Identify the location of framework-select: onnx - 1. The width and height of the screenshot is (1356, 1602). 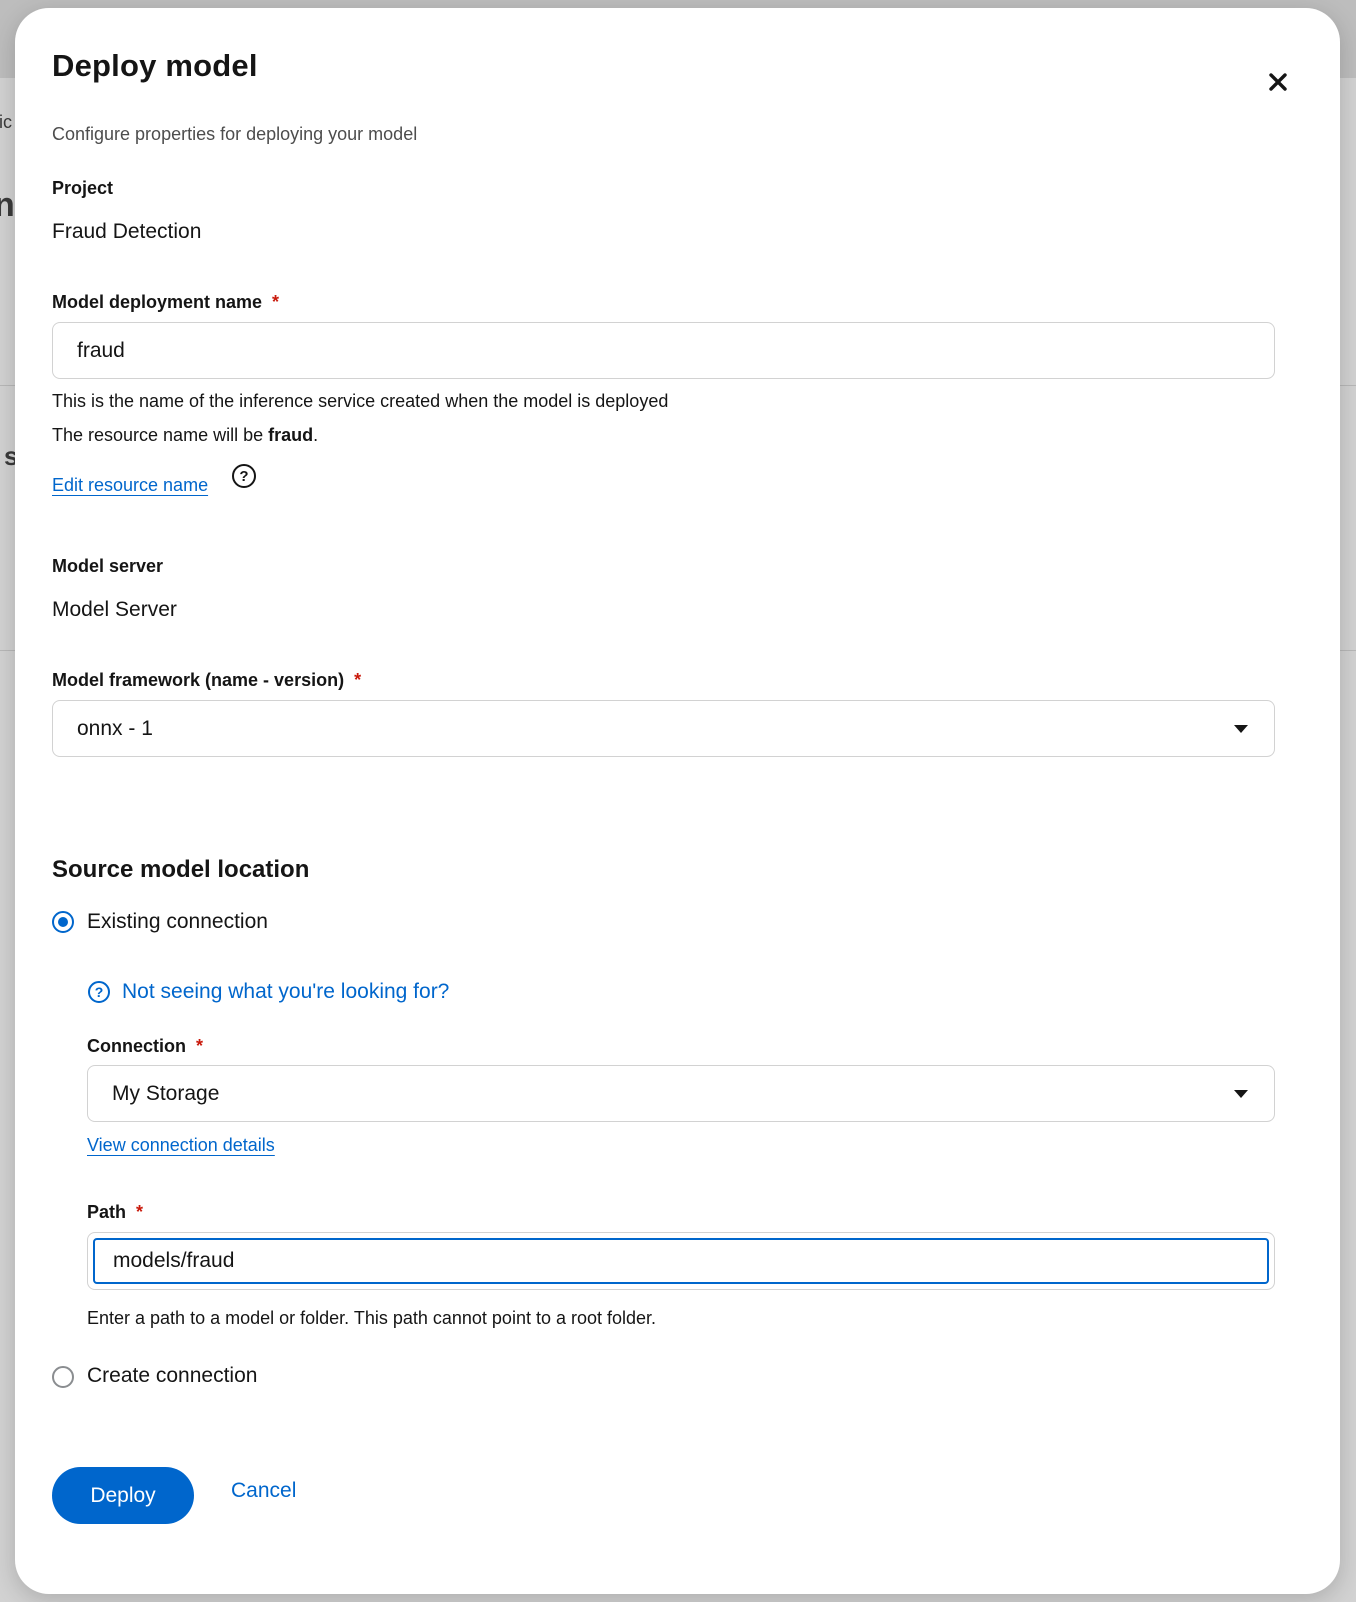
(663, 728).